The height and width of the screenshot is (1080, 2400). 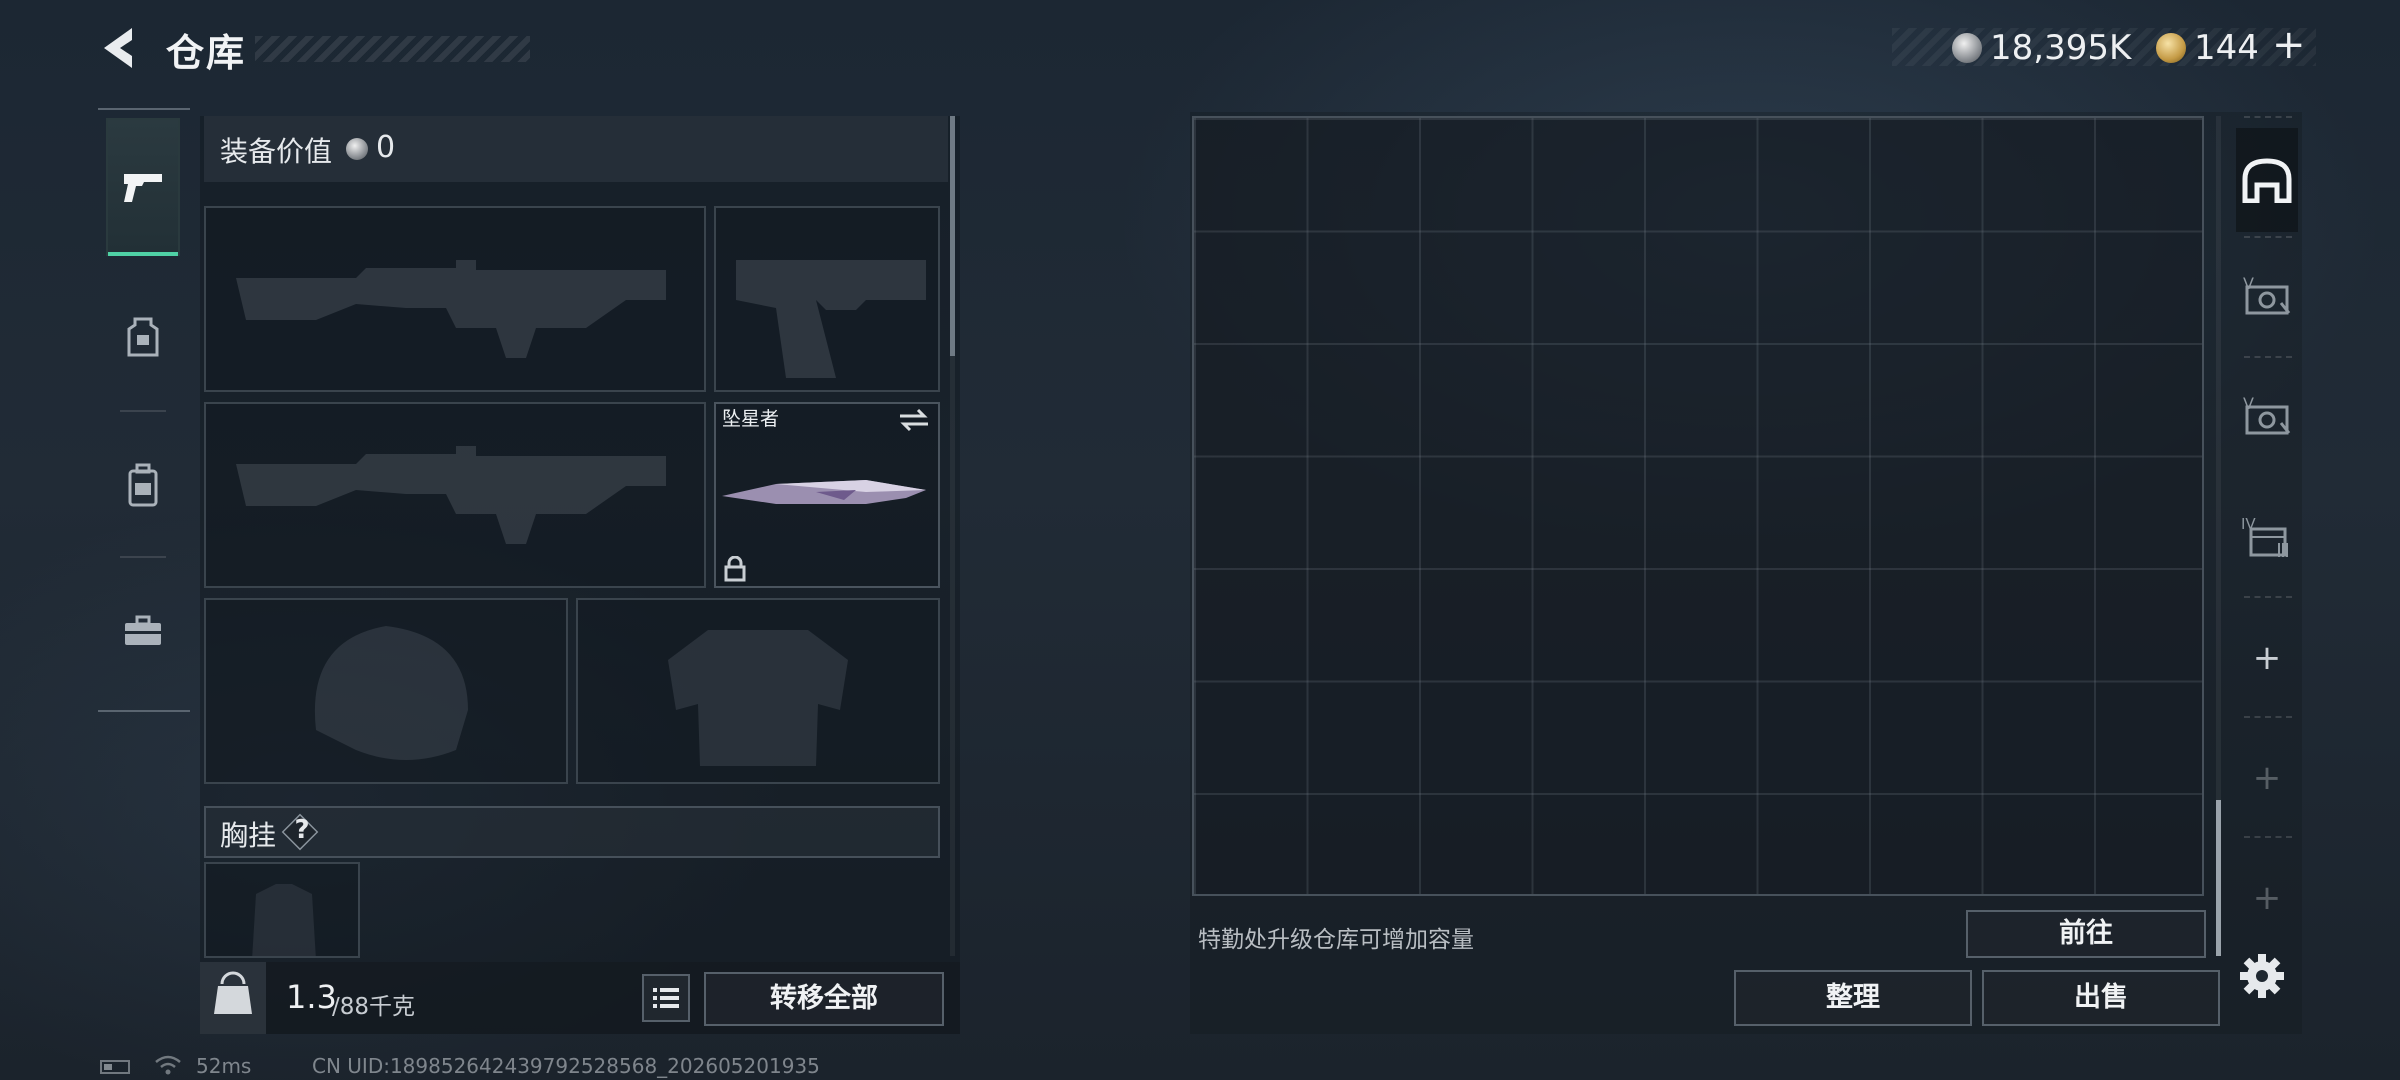 I want to click on back-arrow-icon, so click(x=118, y=48).